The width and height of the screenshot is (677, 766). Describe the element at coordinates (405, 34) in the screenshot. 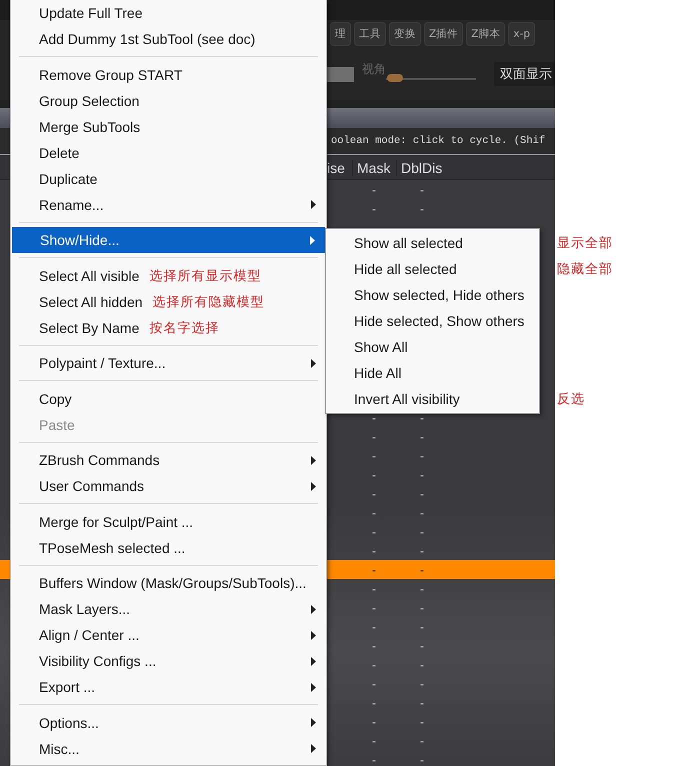

I see `menu-tab: 变换` at that location.